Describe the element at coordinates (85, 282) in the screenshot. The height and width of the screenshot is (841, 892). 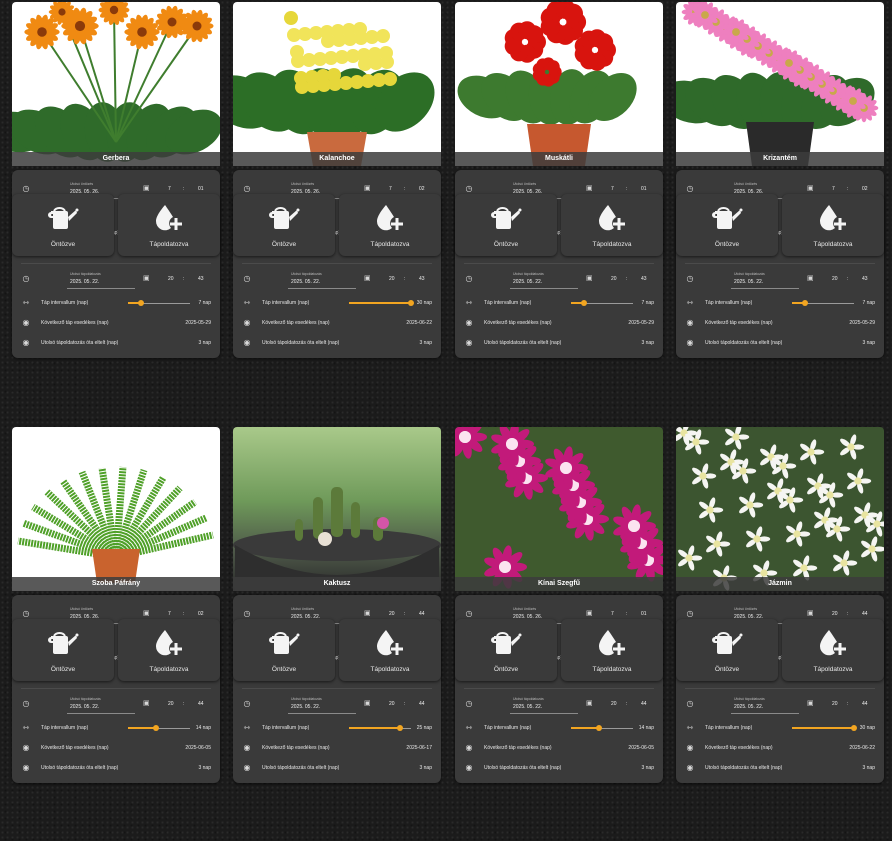
I see `last-feeding-date: 2025. 05. 22.` at that location.